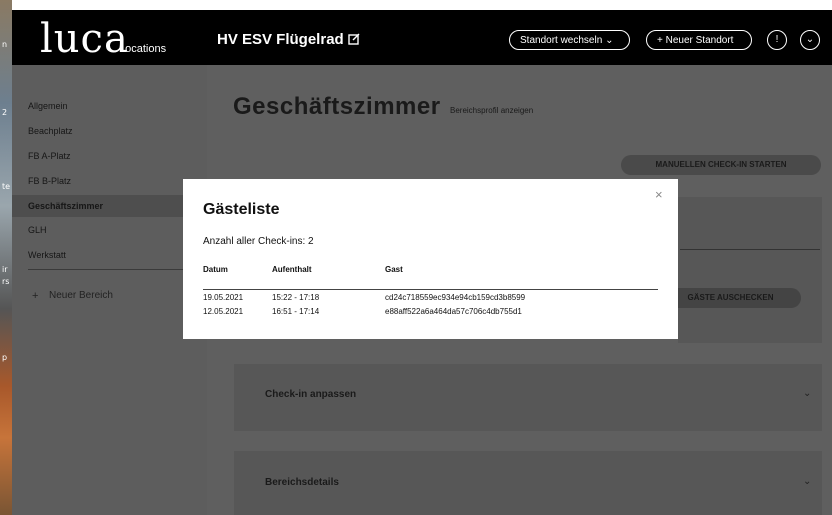 Image resolution: width=832 pixels, height=515 pixels. I want to click on sidebar-item-beachplatz: Beachplatz, so click(50, 131).